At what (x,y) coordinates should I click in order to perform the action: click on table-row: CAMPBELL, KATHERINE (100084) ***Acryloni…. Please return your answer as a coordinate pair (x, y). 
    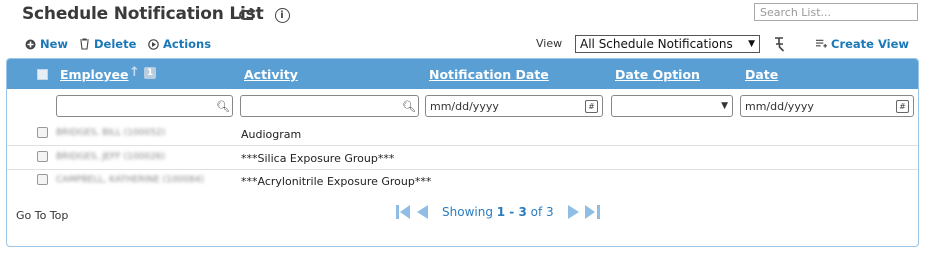
    Looking at the image, I should click on (462, 181).